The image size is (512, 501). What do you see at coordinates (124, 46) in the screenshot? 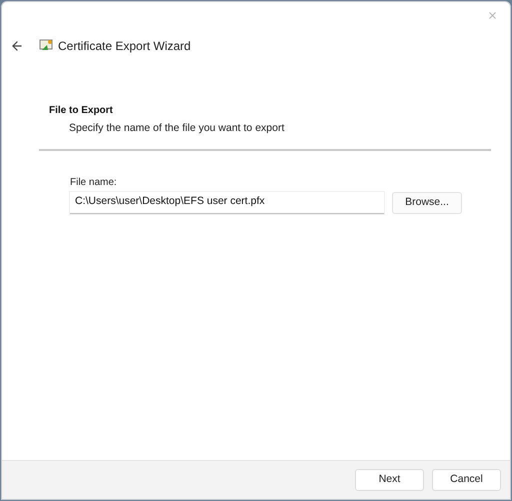
I see `window-title: Certificate Export Wizard` at bounding box center [124, 46].